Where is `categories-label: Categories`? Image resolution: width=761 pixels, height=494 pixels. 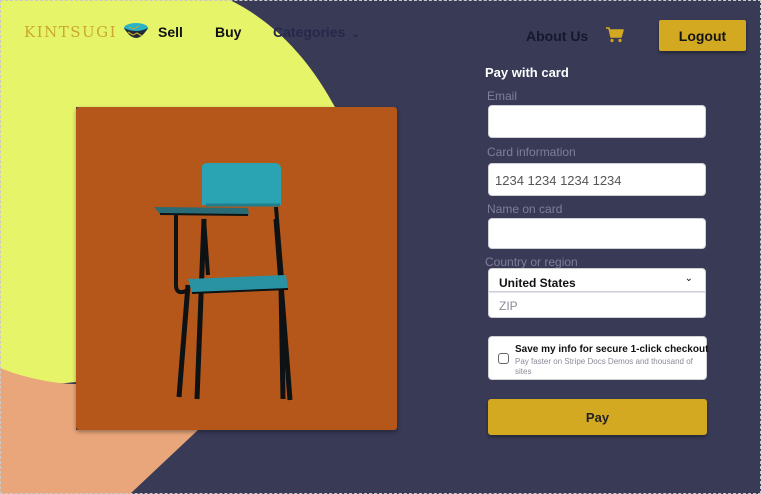 categories-label: Categories is located at coordinates (309, 32).